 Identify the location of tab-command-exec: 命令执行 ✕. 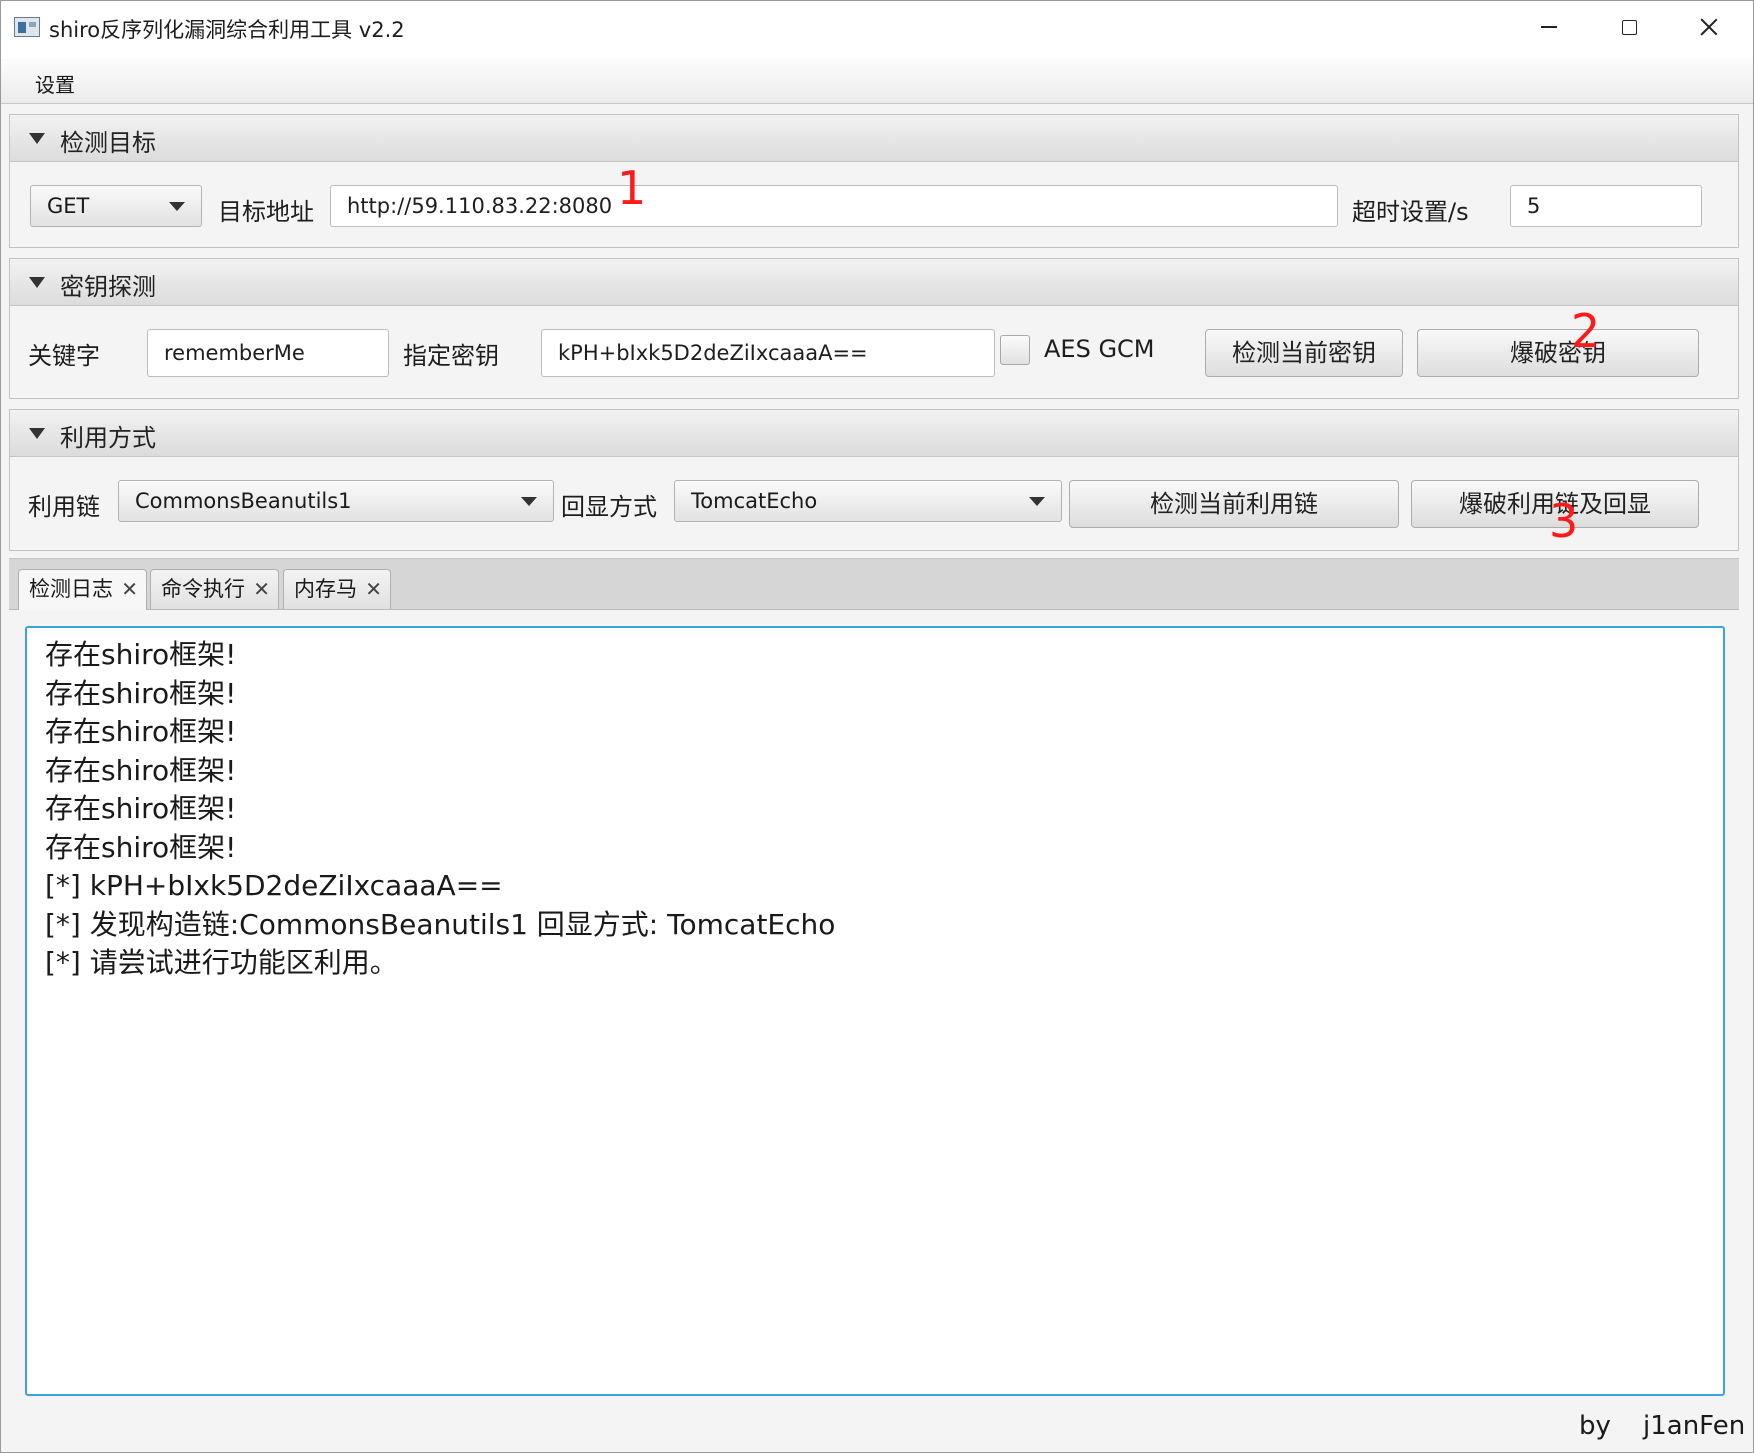
(214, 589).